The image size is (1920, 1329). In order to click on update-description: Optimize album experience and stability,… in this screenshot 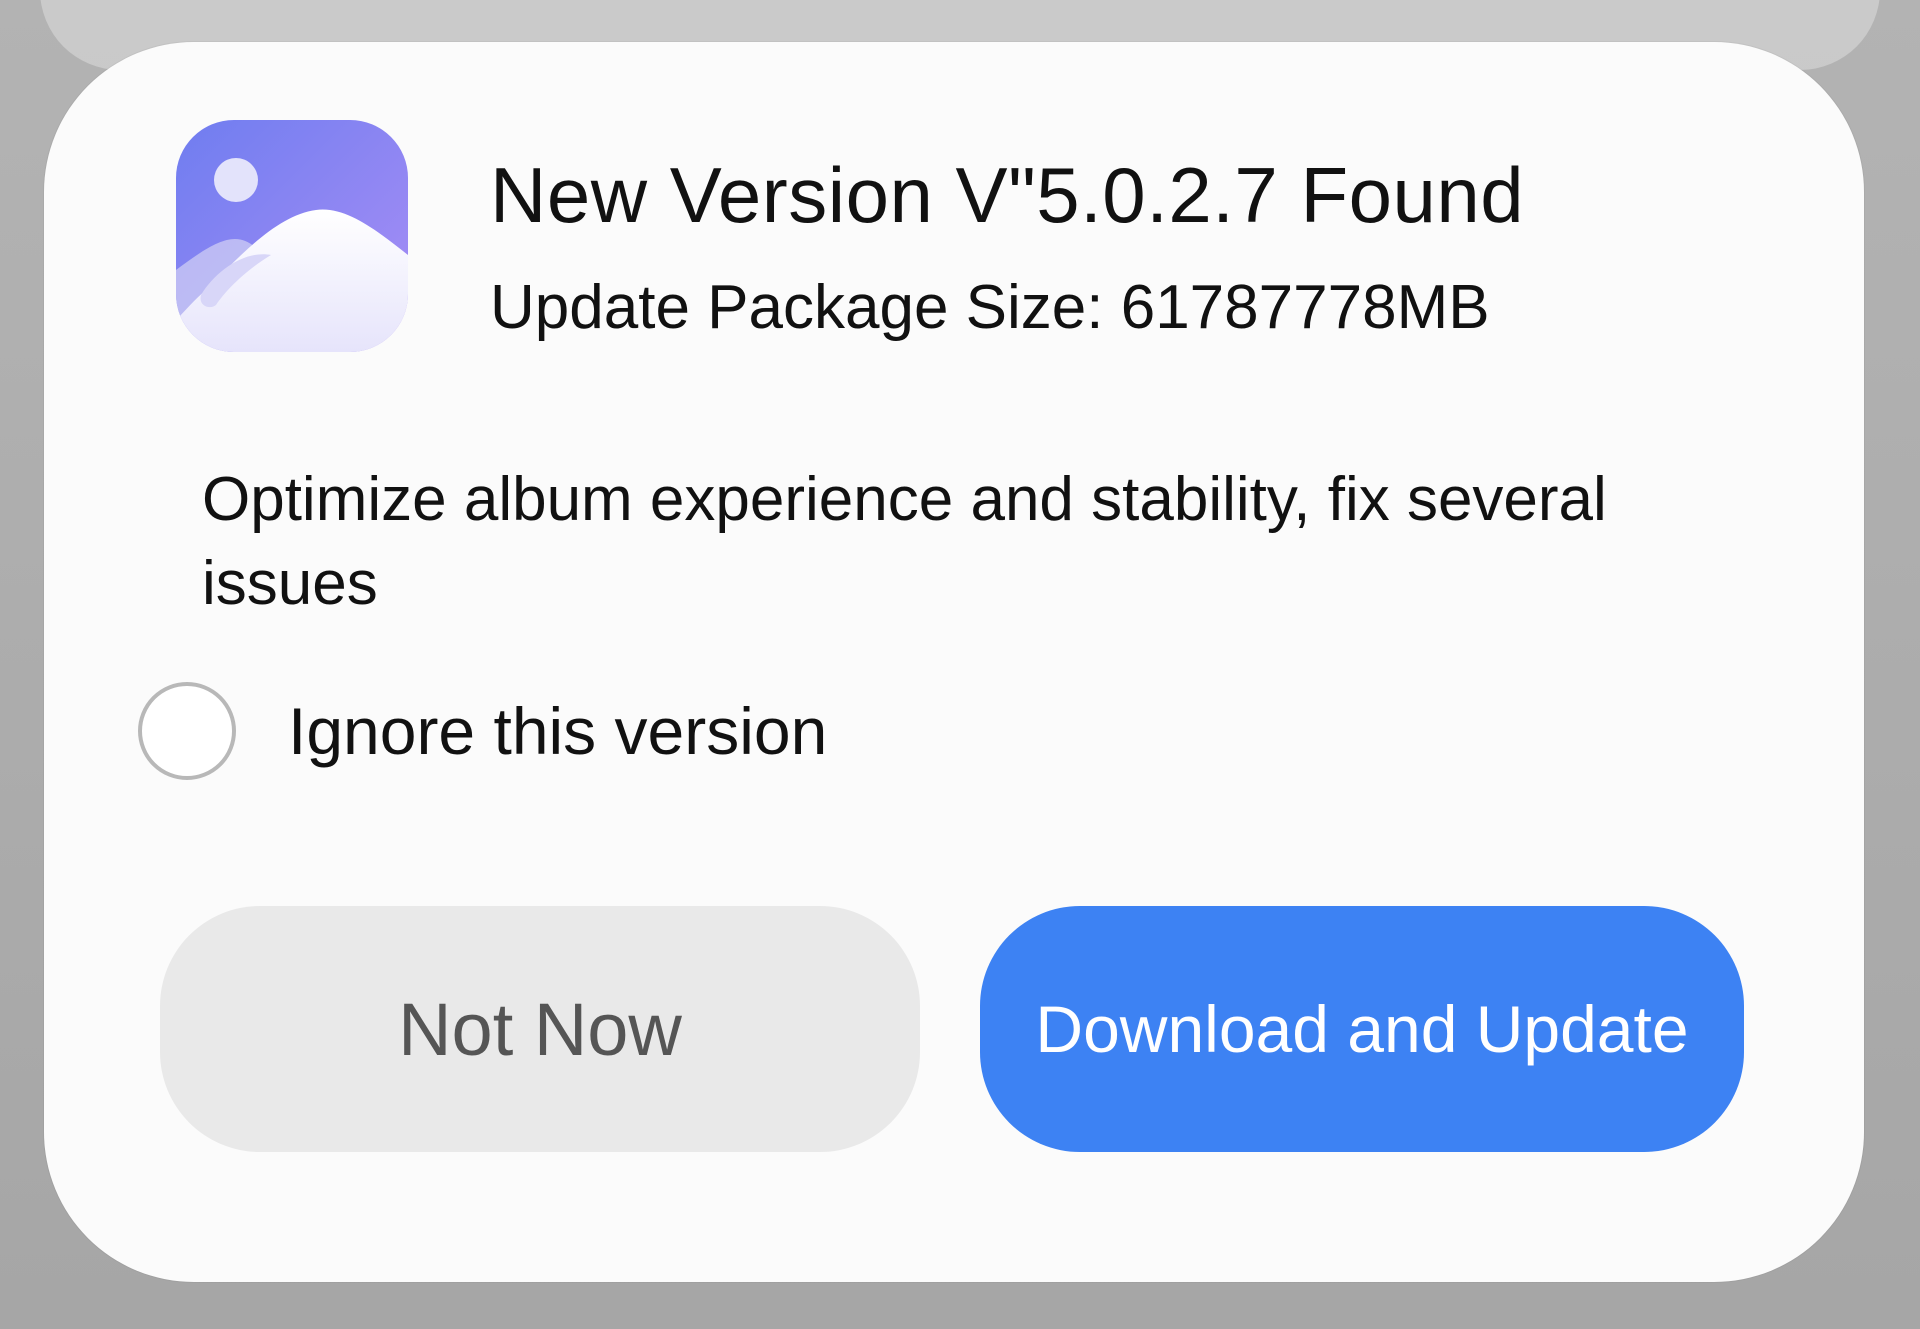, I will do `click(904, 541)`.